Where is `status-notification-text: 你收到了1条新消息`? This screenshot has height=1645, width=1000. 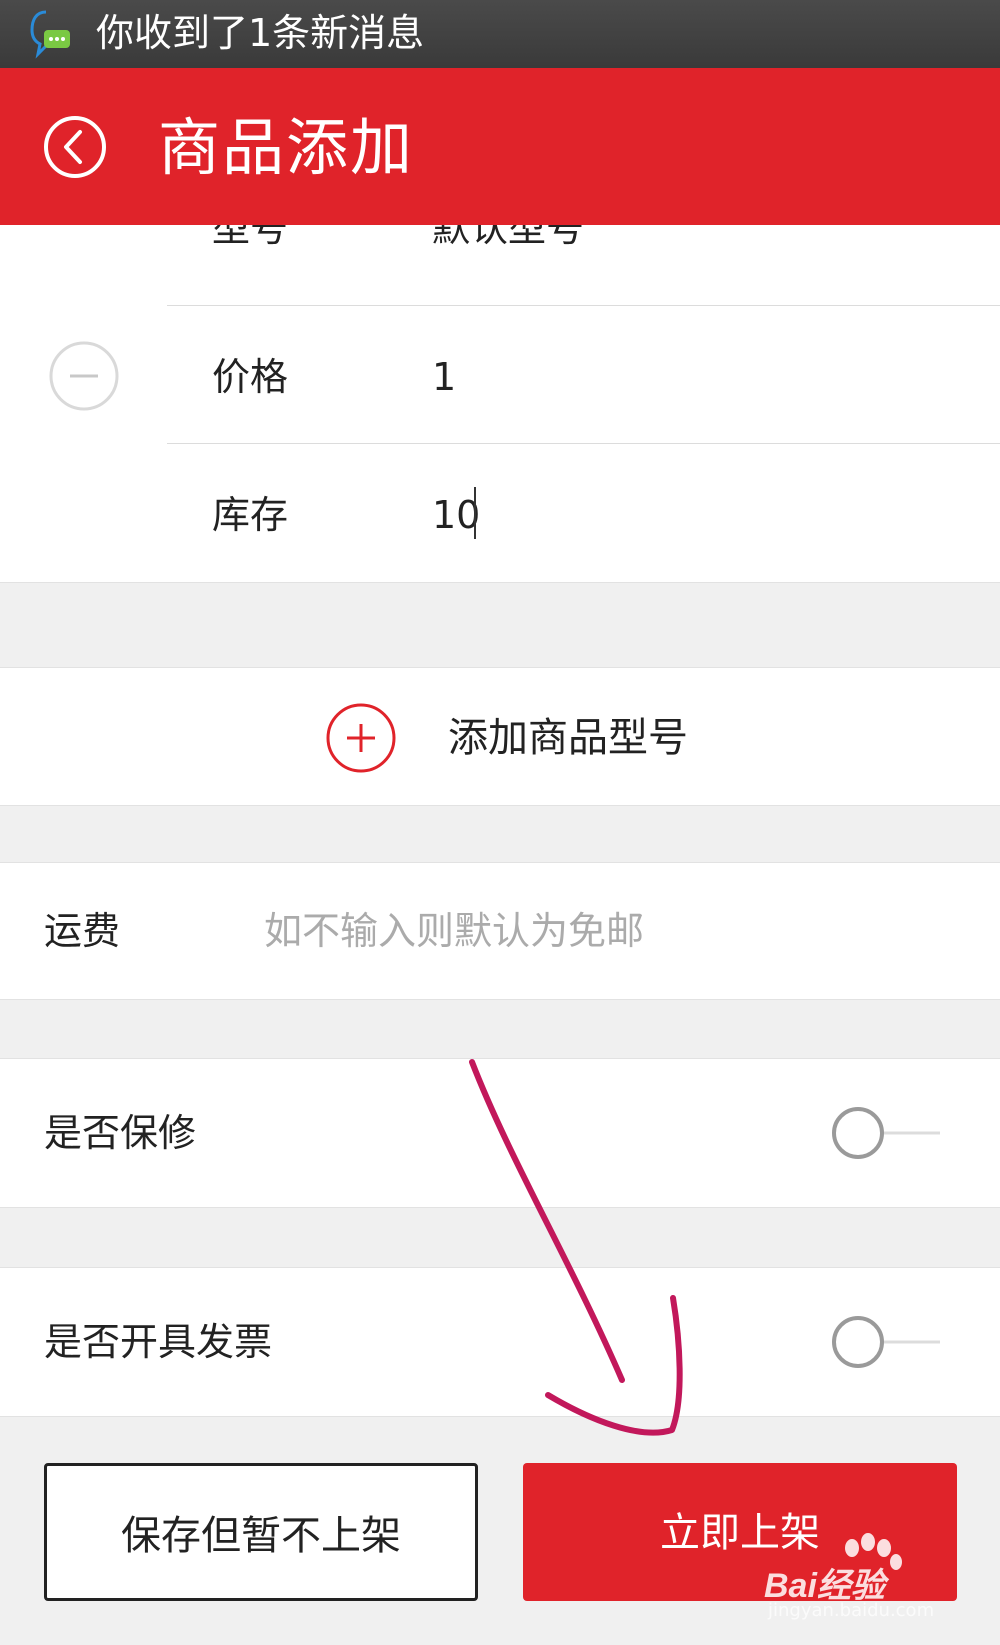
status-notification-text: 你收到了1条新消息 is located at coordinates (260, 33).